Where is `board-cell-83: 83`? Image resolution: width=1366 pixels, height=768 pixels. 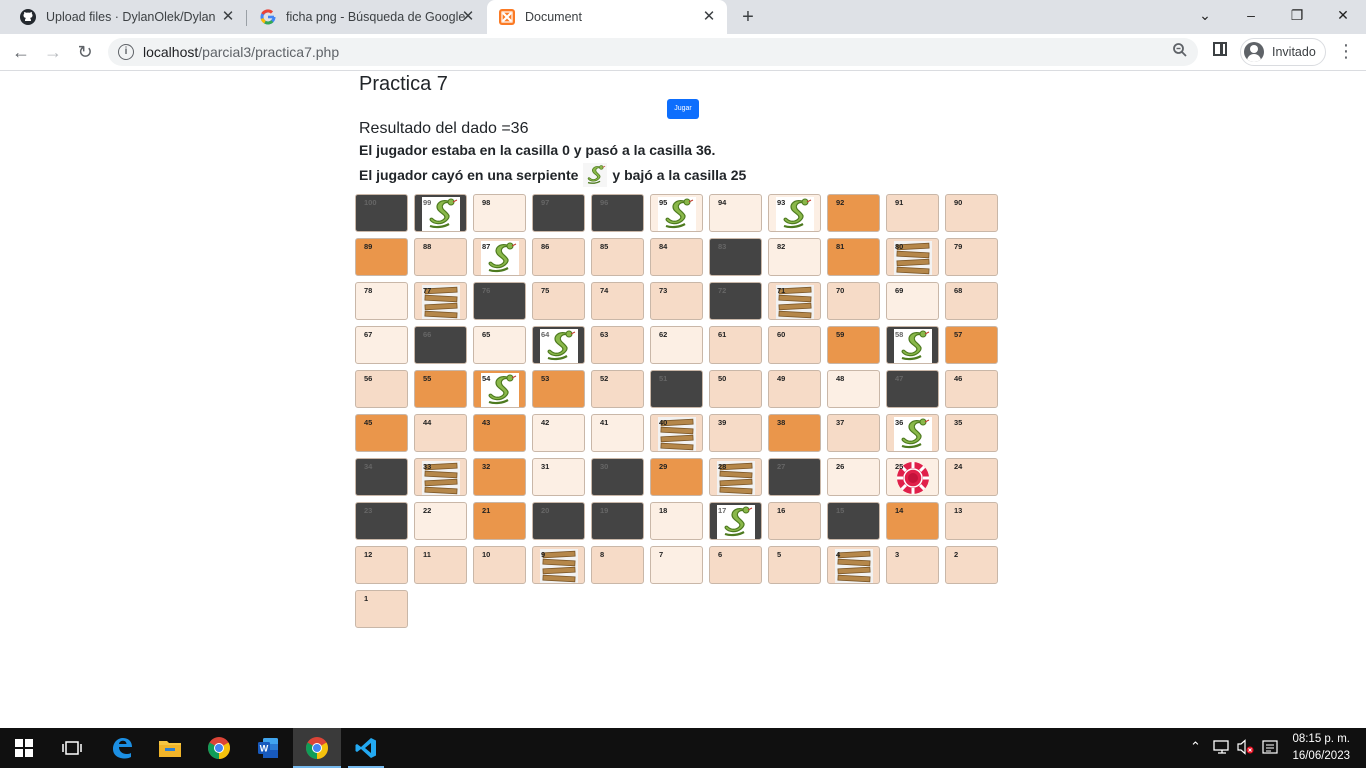 board-cell-83: 83 is located at coordinates (735, 257).